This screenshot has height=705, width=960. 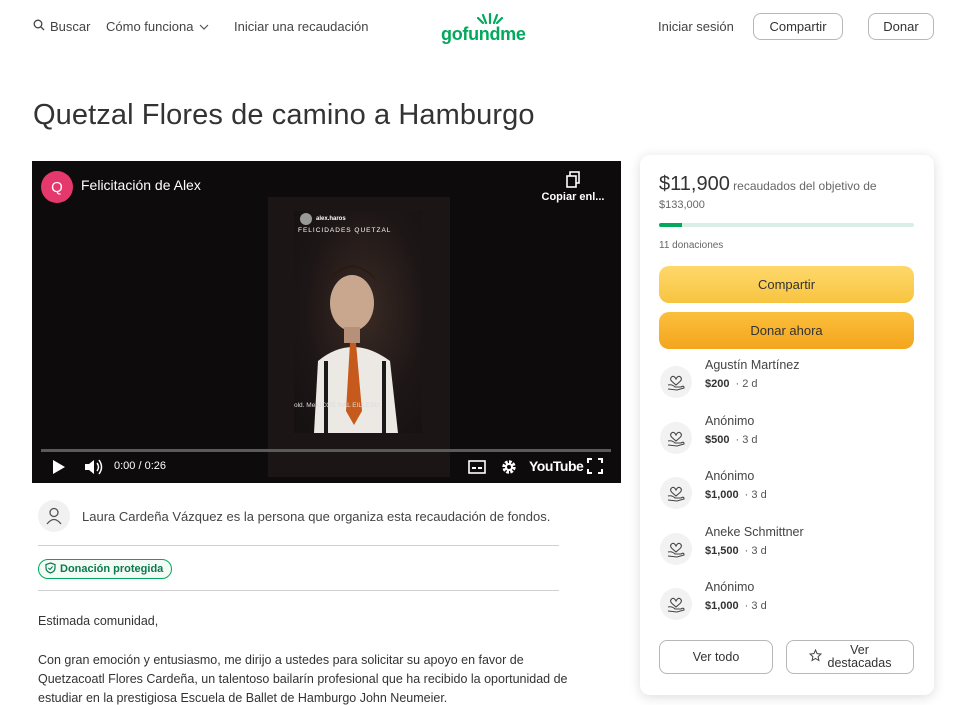 What do you see at coordinates (39, 26) in the screenshot?
I see `search-icon` at bounding box center [39, 26].